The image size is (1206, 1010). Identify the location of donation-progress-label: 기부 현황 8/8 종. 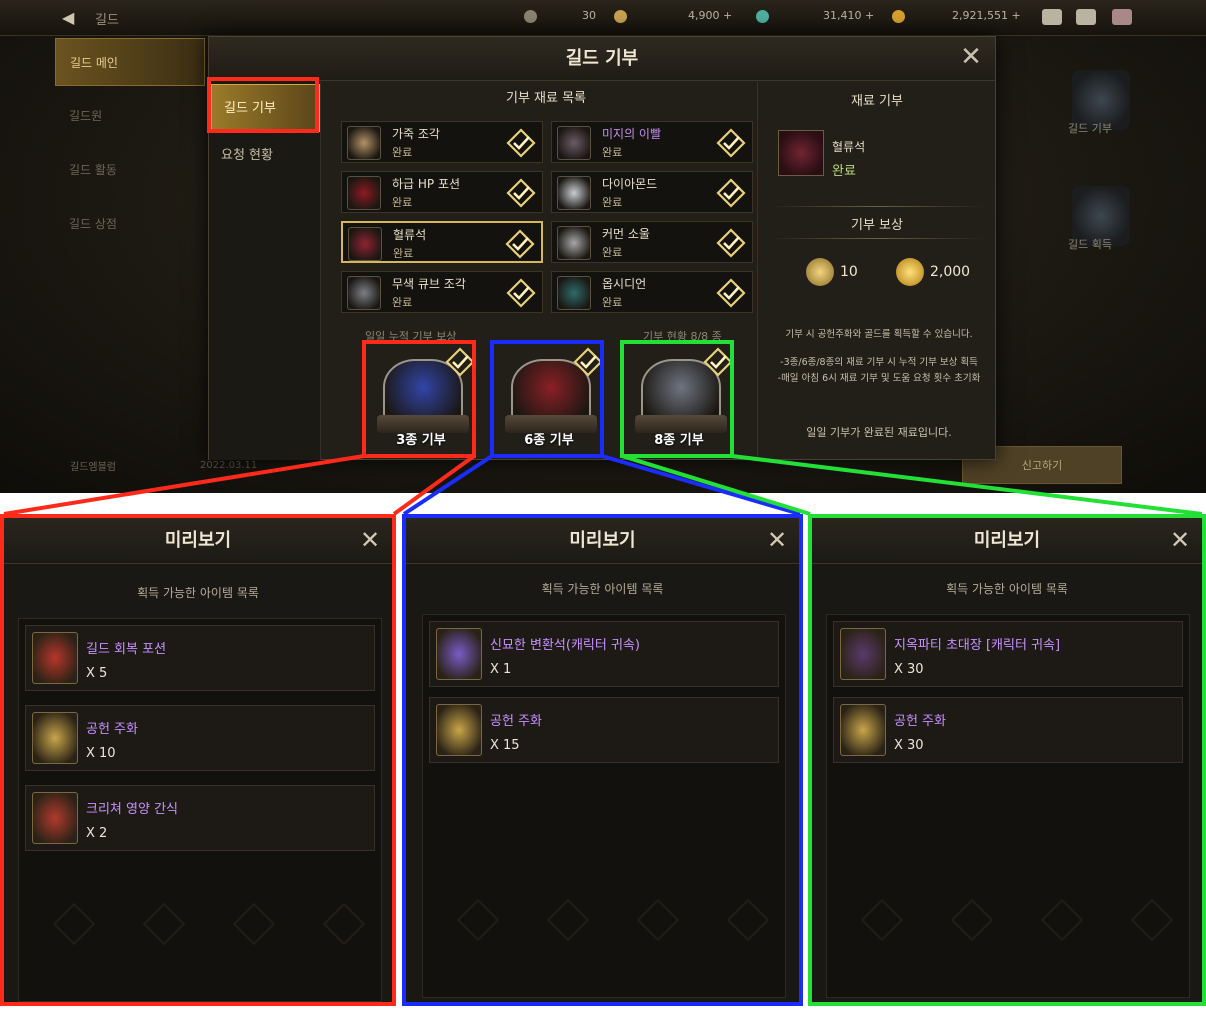
(682, 336).